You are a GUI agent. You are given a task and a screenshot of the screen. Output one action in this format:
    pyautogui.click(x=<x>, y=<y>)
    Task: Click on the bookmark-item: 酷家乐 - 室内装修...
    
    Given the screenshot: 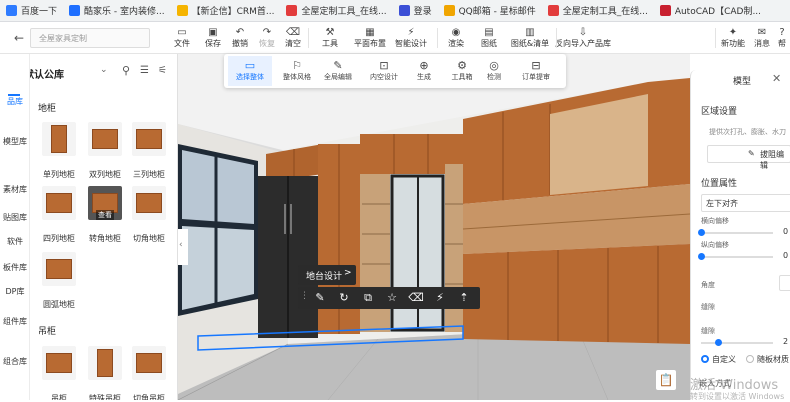 What is the action you would take?
    pyautogui.click(x=117, y=10)
    